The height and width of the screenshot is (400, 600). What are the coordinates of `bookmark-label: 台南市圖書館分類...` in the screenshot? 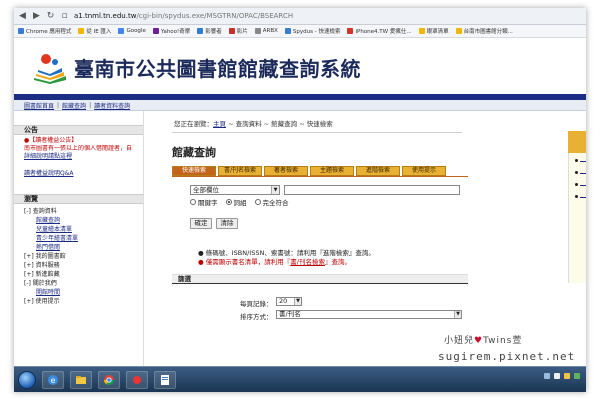 It's located at (488, 32).